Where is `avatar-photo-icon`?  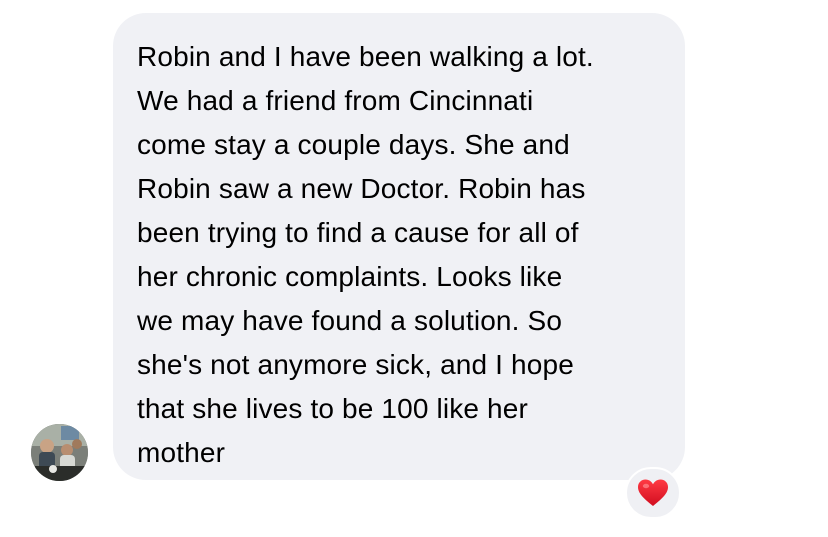
avatar-photo-icon is located at coordinates (59, 452).